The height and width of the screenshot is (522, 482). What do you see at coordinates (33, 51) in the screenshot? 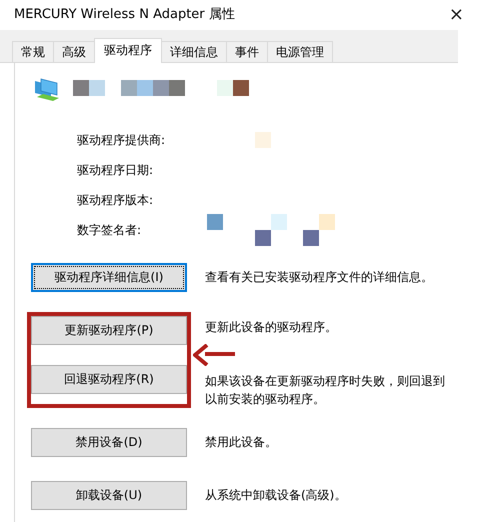
I see `tab: 常规` at bounding box center [33, 51].